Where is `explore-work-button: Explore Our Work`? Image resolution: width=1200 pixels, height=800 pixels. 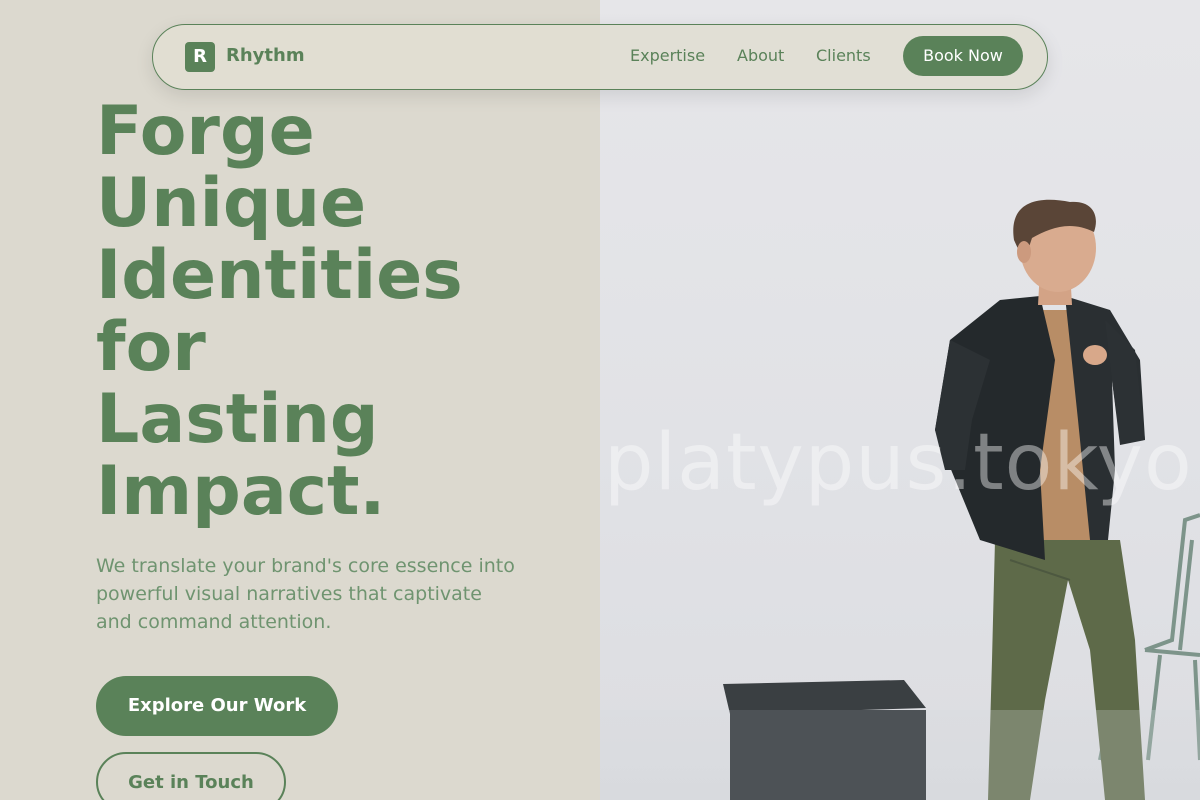
explore-work-button: Explore Our Work is located at coordinates (217, 706).